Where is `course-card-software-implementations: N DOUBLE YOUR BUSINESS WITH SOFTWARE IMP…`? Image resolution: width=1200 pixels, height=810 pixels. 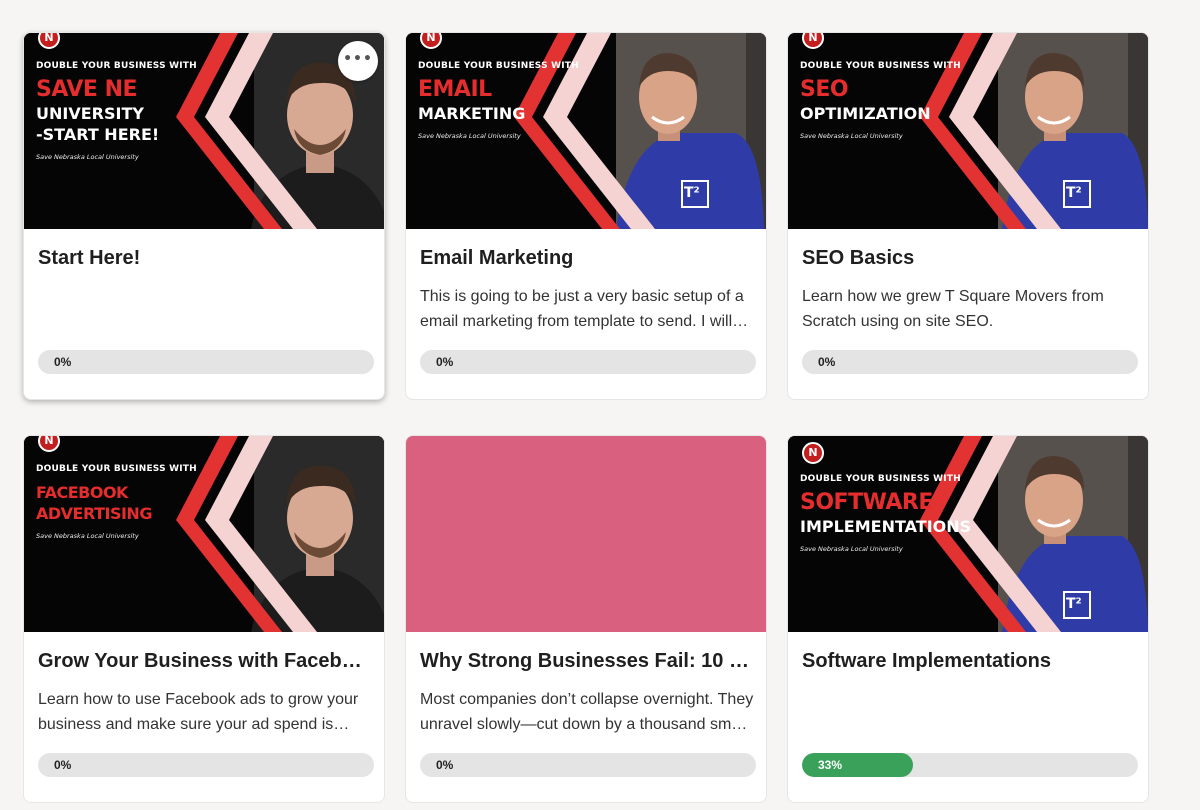 course-card-software-implementations: N DOUBLE YOUR BUSINESS WITH SOFTWARE IMP… is located at coordinates (968, 619).